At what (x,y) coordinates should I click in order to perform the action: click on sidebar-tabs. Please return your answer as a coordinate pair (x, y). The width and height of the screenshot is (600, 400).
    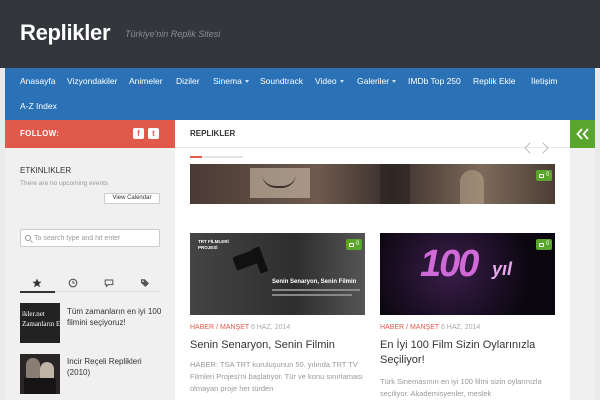
    Looking at the image, I should click on (90, 284).